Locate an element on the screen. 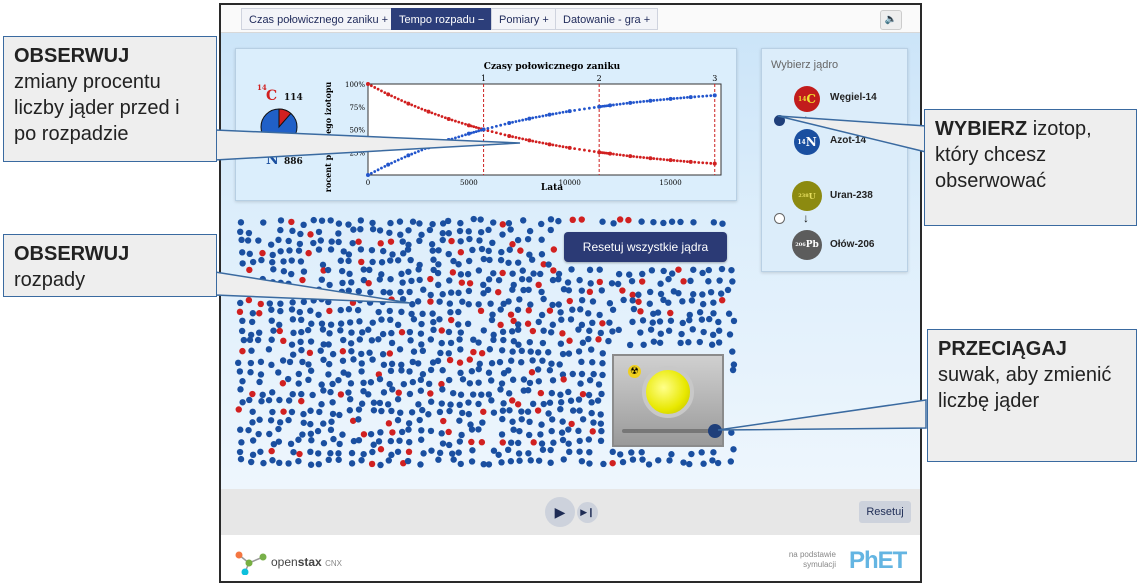 This screenshot has height=586, width=1140. callout-observe-decay: OBSERWUJ rozpady is located at coordinates (110, 265).